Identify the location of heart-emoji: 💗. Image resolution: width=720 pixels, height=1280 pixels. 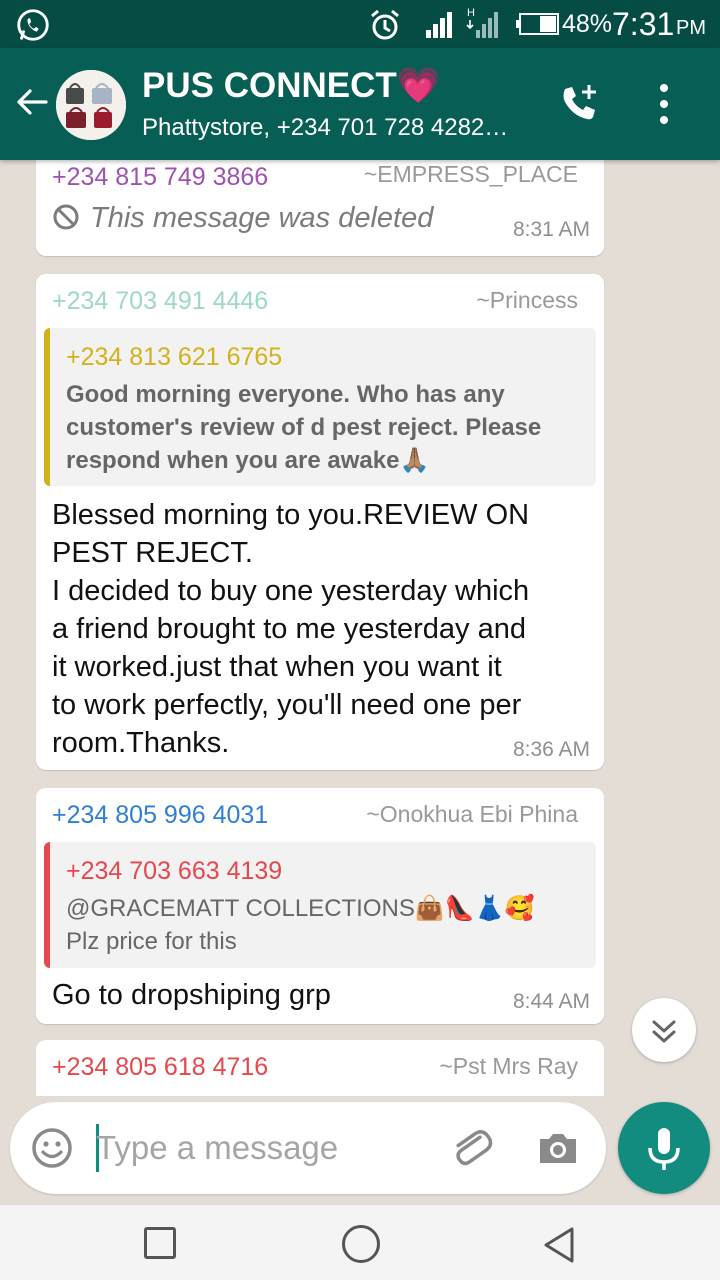
(418, 85).